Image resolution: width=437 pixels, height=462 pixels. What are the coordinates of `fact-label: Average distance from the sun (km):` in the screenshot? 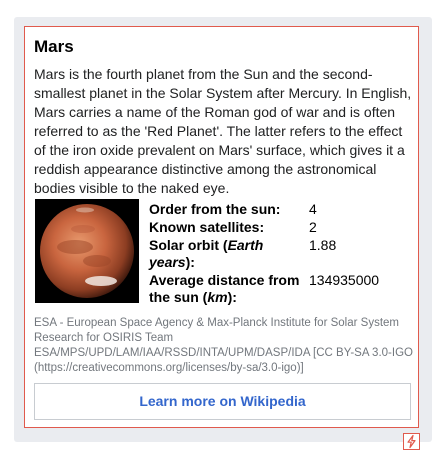 It's located at (229, 289).